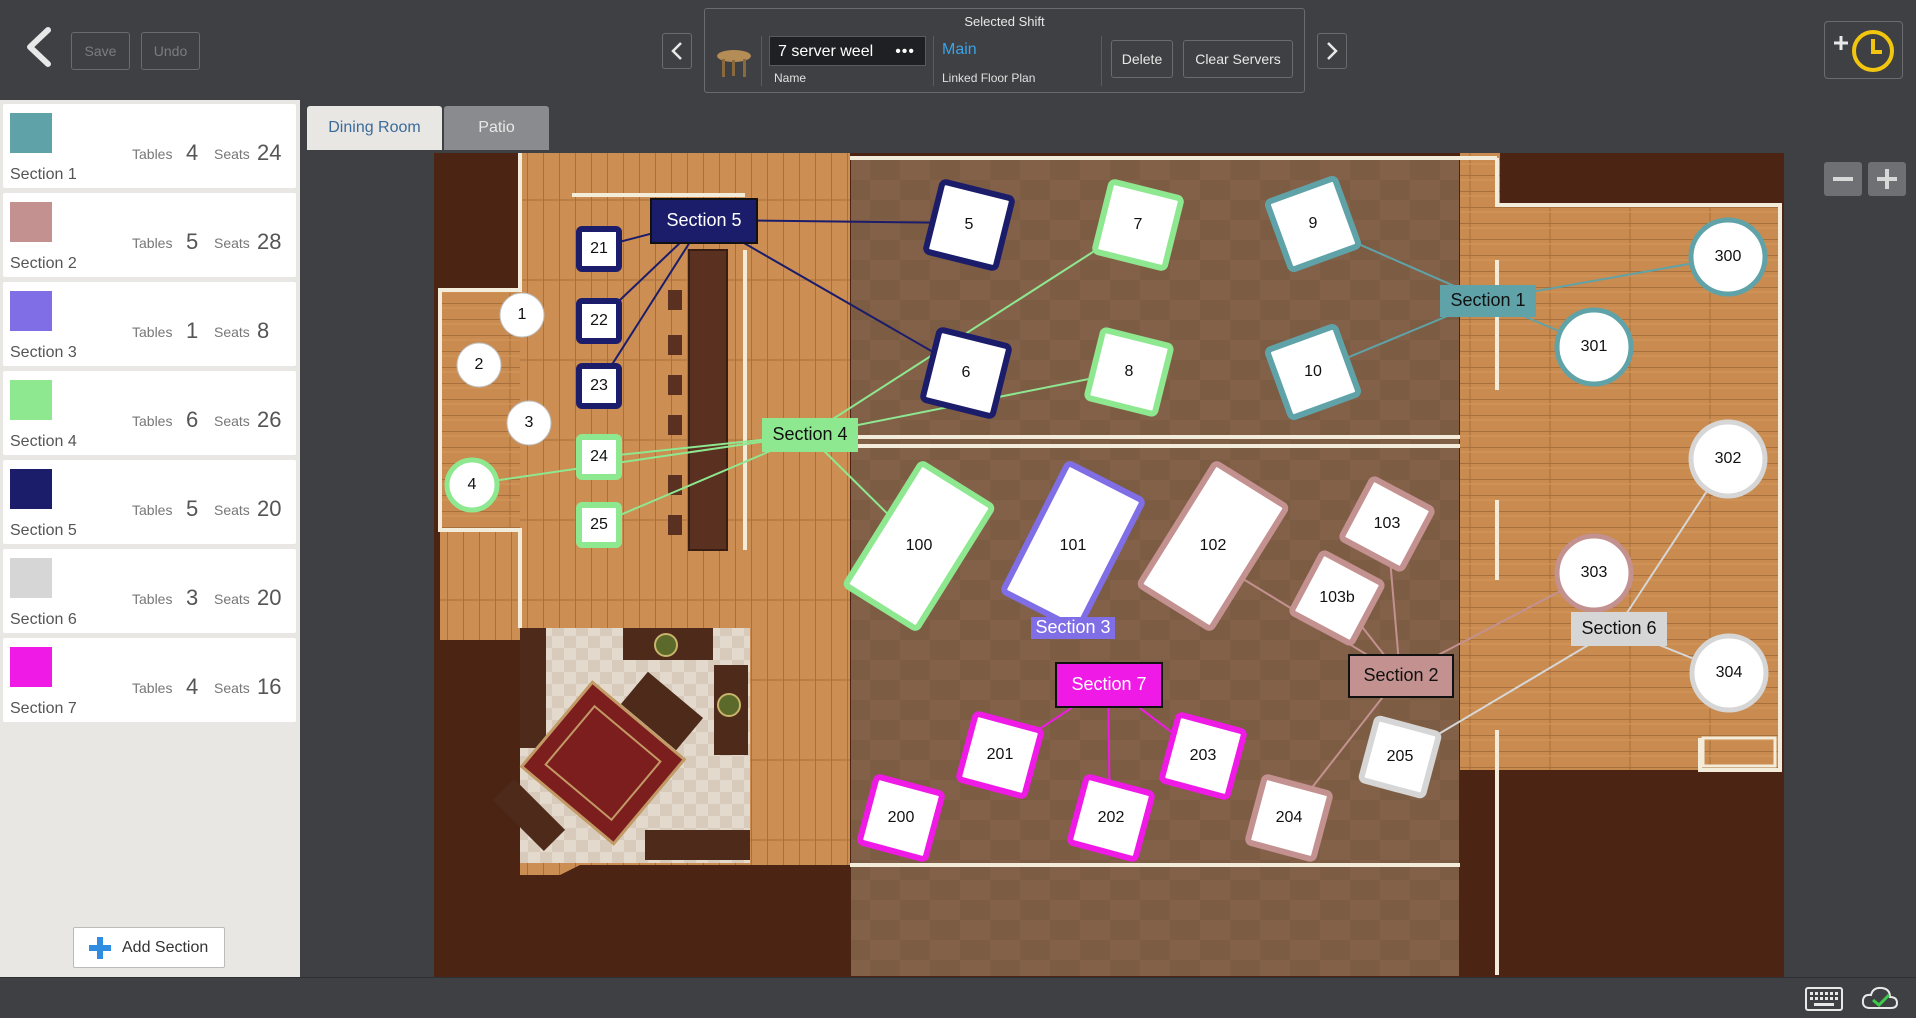 The width and height of the screenshot is (1916, 1018). I want to click on table-number: 21, so click(599, 248).